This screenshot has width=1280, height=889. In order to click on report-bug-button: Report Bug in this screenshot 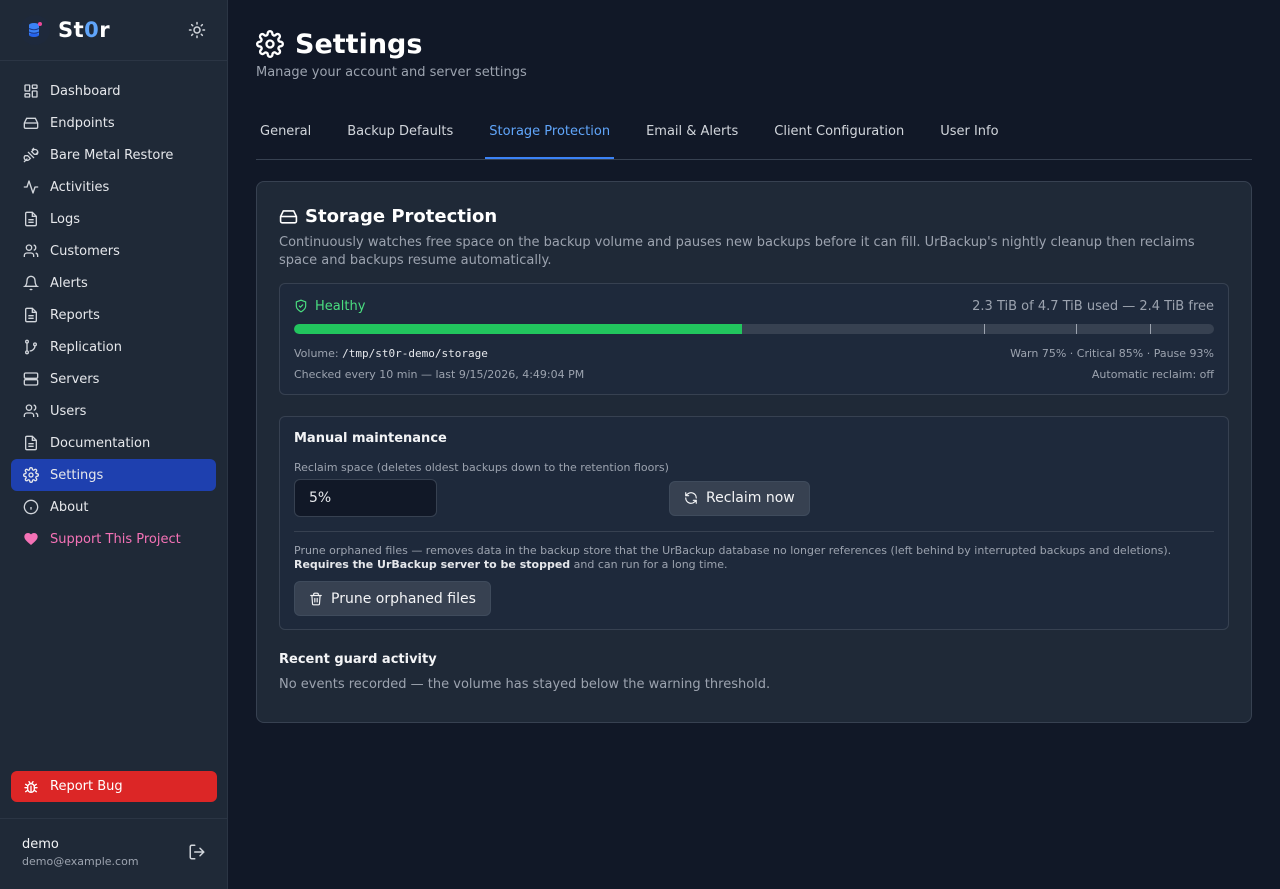, I will do `click(114, 786)`.